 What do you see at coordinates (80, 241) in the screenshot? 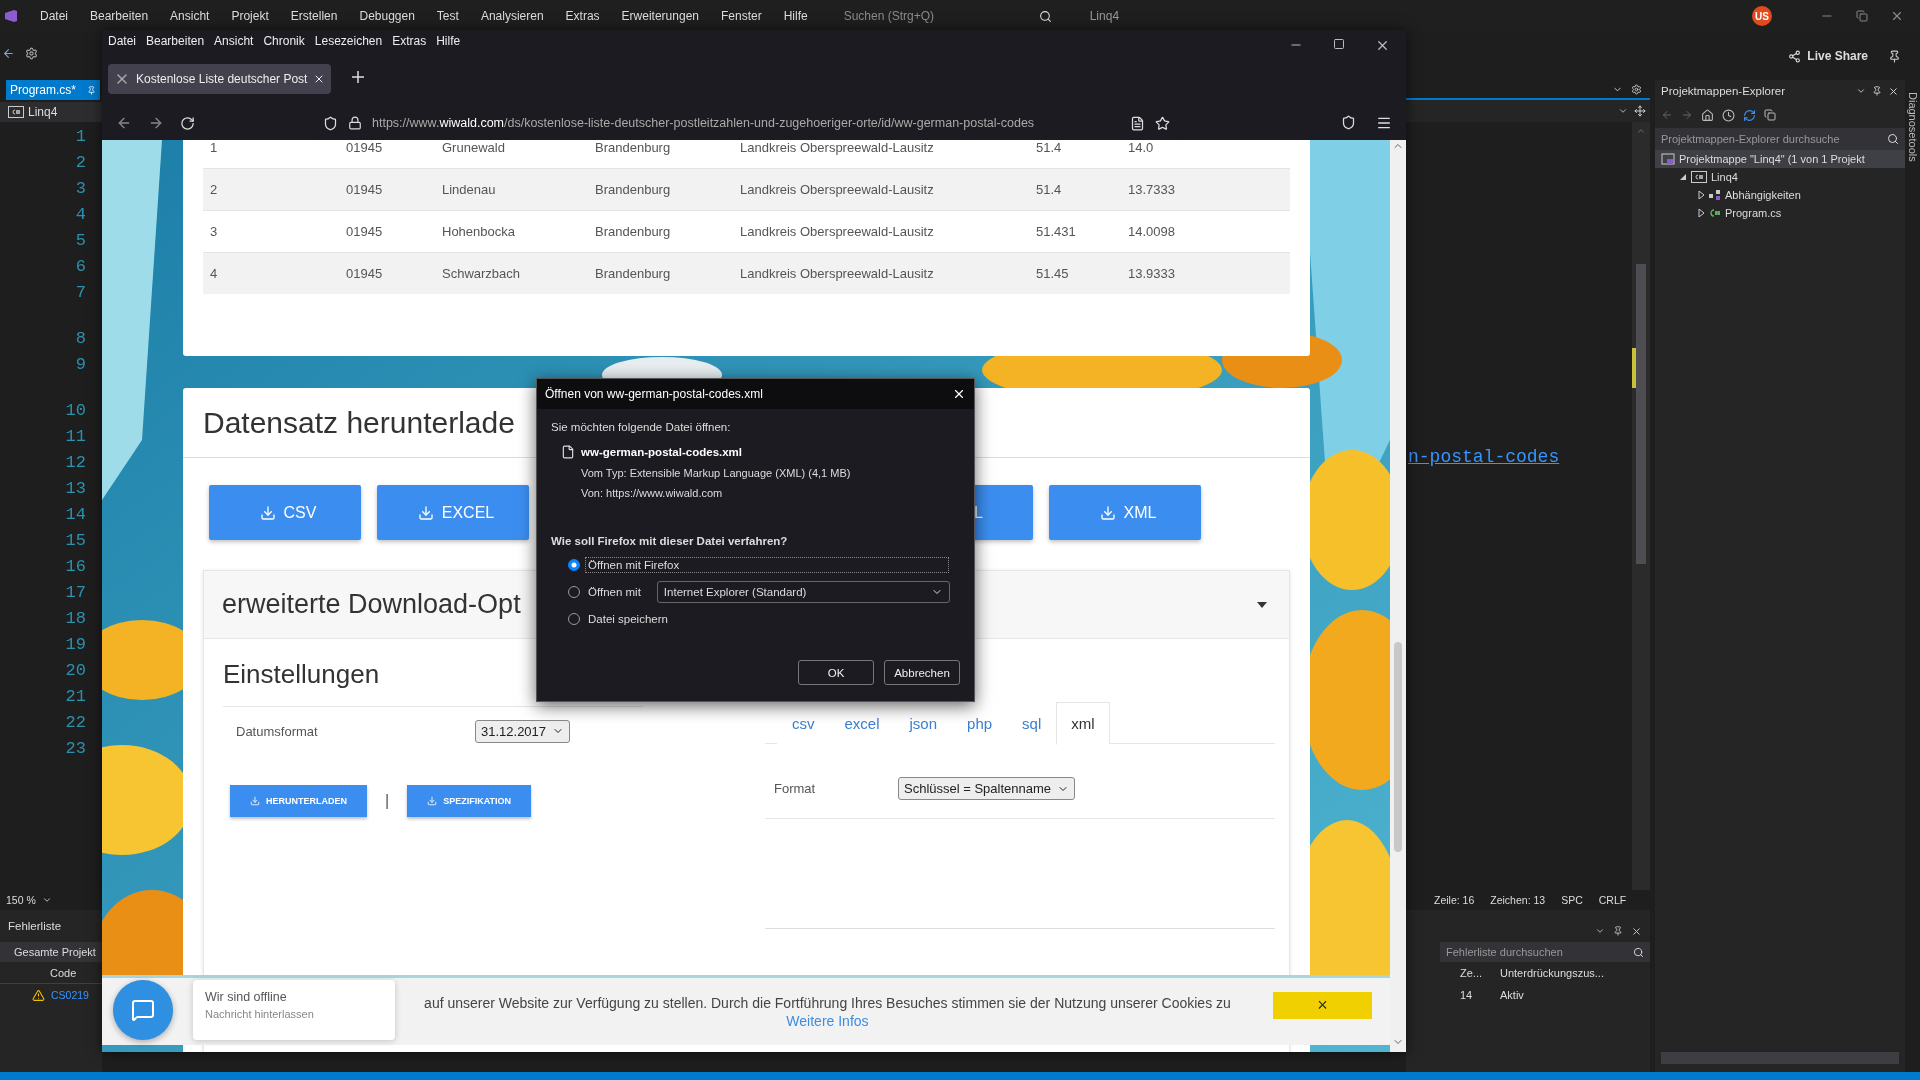
I see `line-number: 5` at bounding box center [80, 241].